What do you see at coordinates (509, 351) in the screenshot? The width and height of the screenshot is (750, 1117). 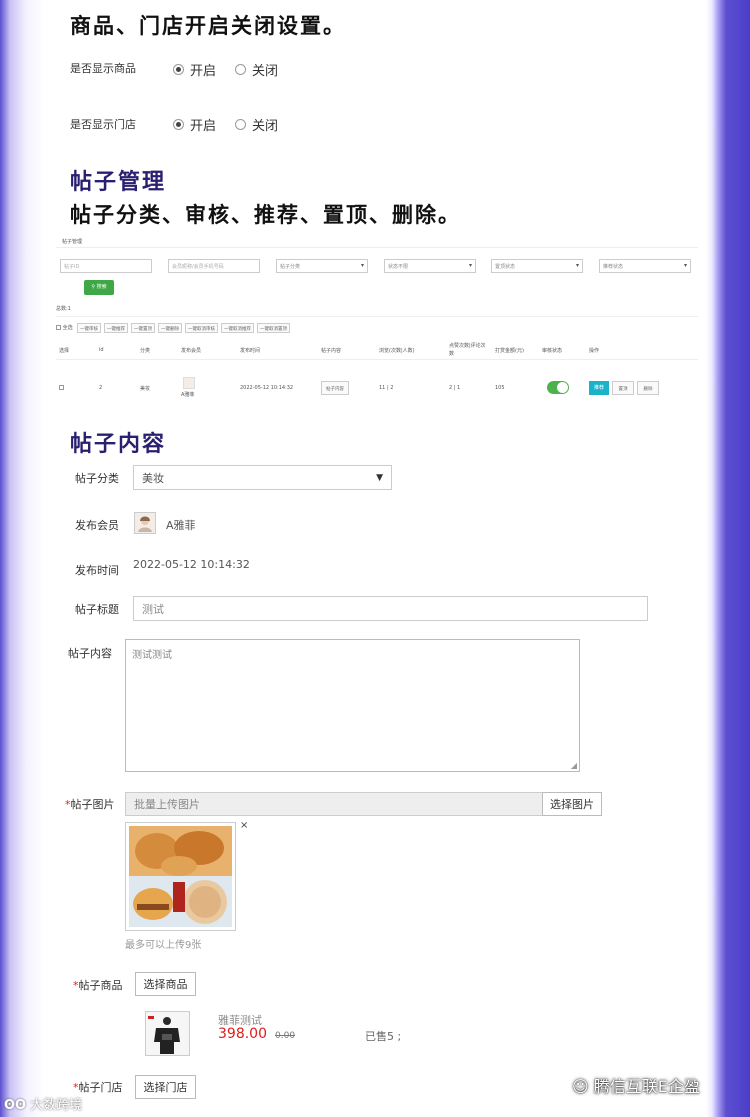 I see `col-reward: 打赏金额(元)` at bounding box center [509, 351].